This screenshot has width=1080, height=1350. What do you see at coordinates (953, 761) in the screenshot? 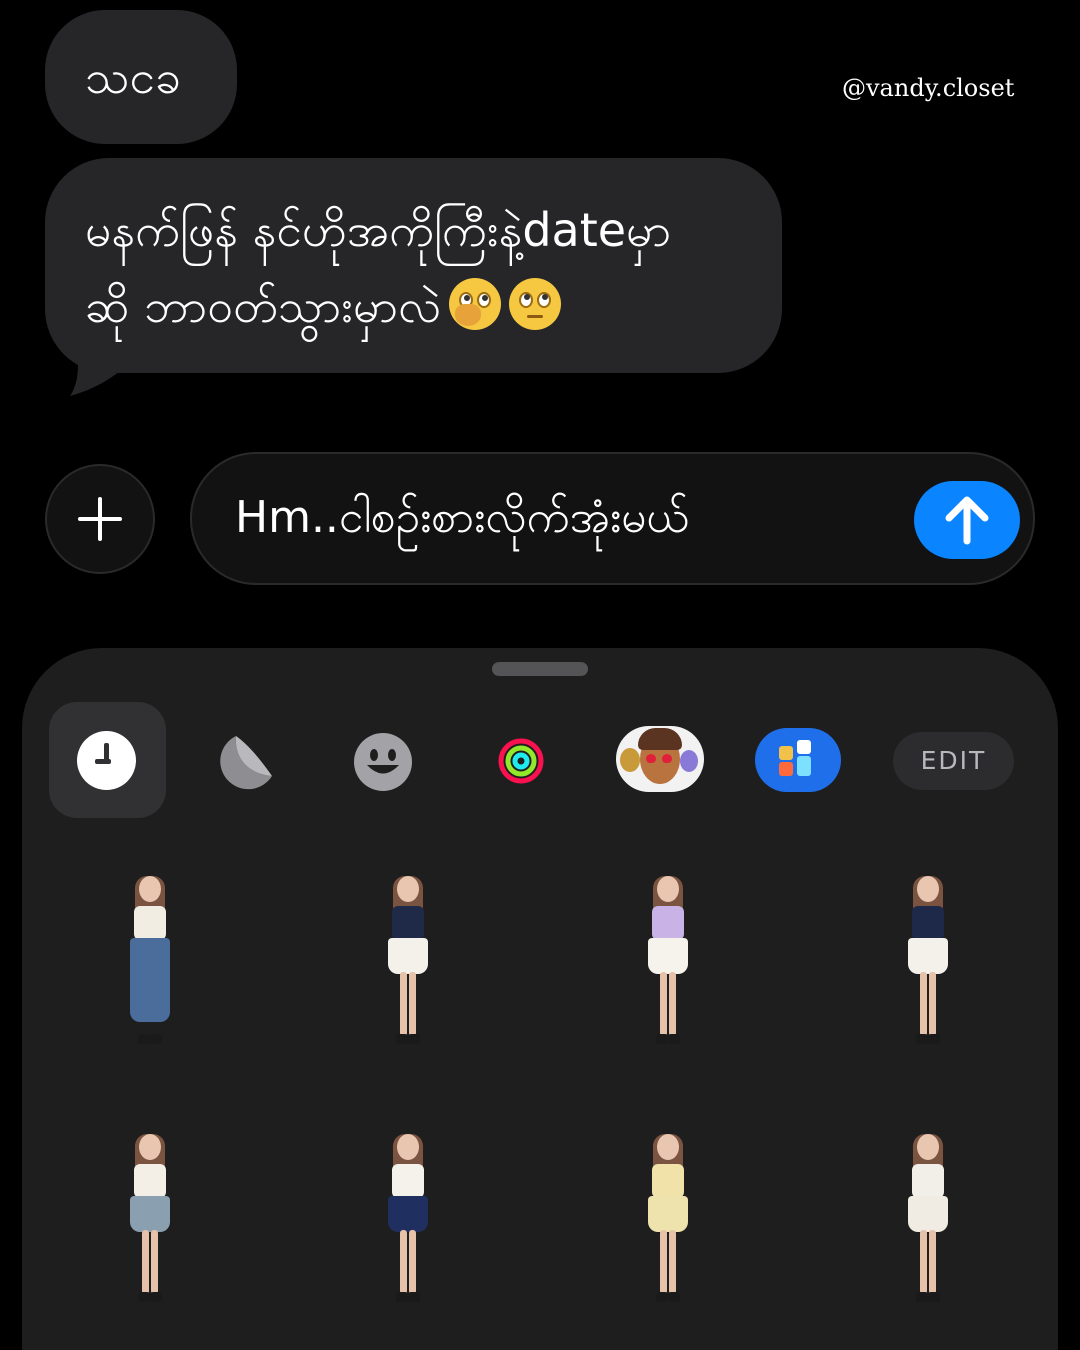
I see `edit-button: EDIT` at bounding box center [953, 761].